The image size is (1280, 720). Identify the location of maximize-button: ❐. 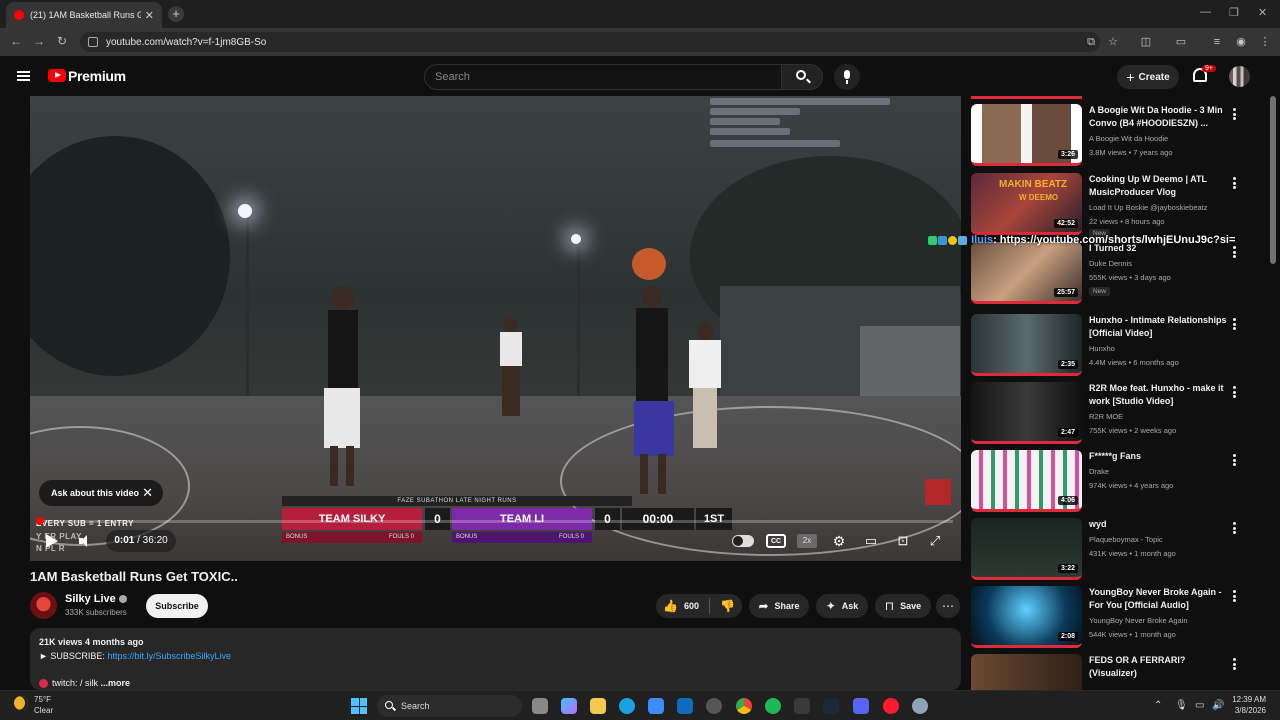
(1234, 12).